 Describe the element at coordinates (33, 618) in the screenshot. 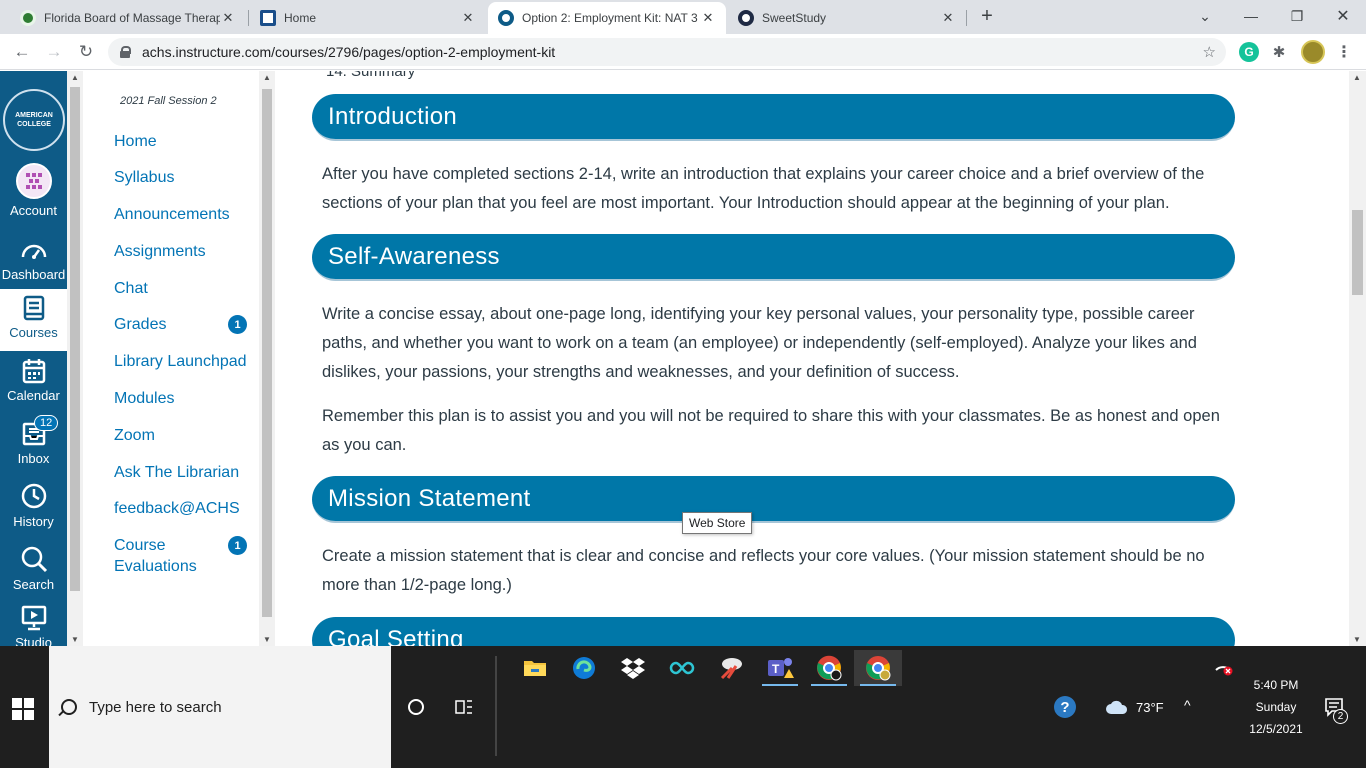

I see `studio-screen-icon` at that location.